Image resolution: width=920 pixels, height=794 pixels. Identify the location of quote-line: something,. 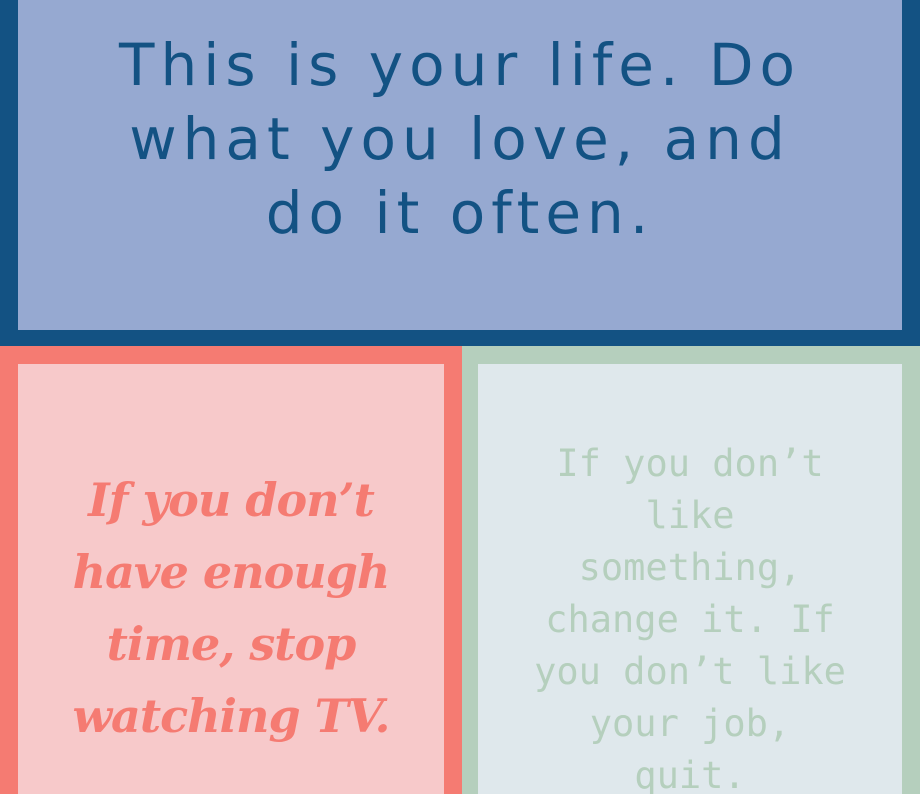
(690, 567).